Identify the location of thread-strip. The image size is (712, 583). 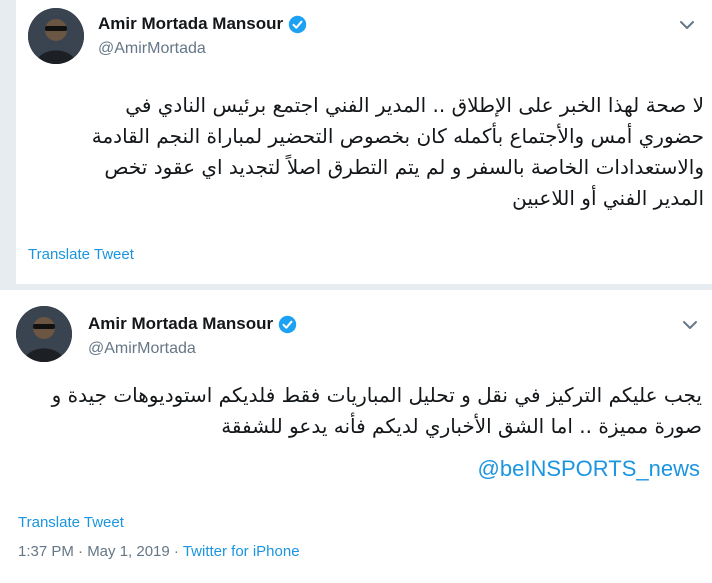
(8, 142).